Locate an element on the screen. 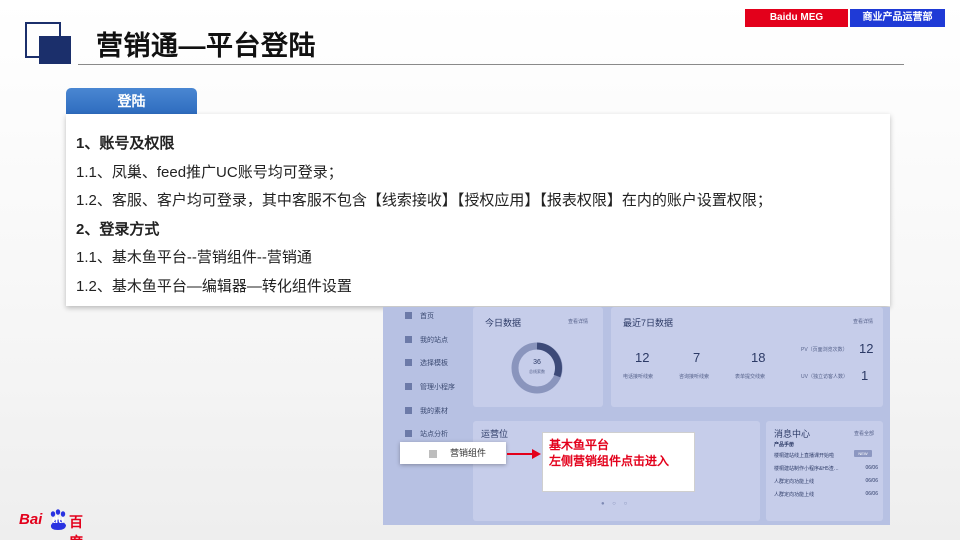 This screenshot has width=960, height=540. content-line: 1.1、基木鱼平台--营销组件--营销通 is located at coordinates (194, 257).